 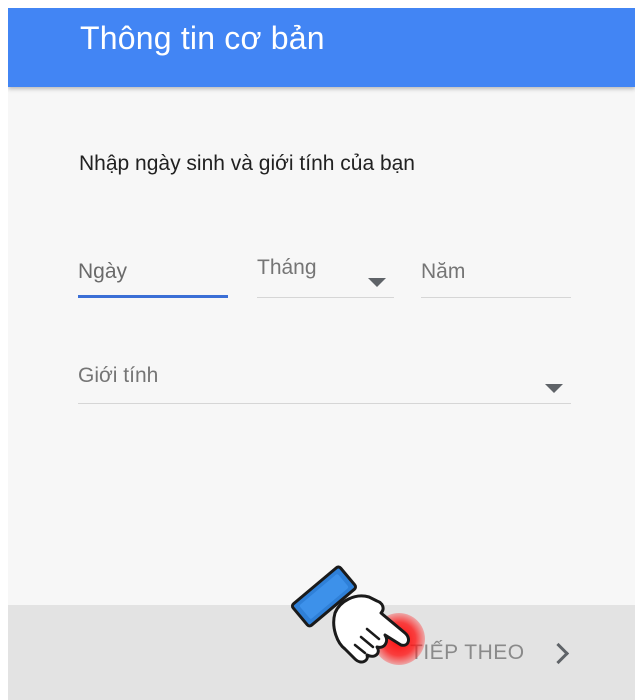 What do you see at coordinates (324, 384) in the screenshot?
I see `gender-select: Giới tính` at bounding box center [324, 384].